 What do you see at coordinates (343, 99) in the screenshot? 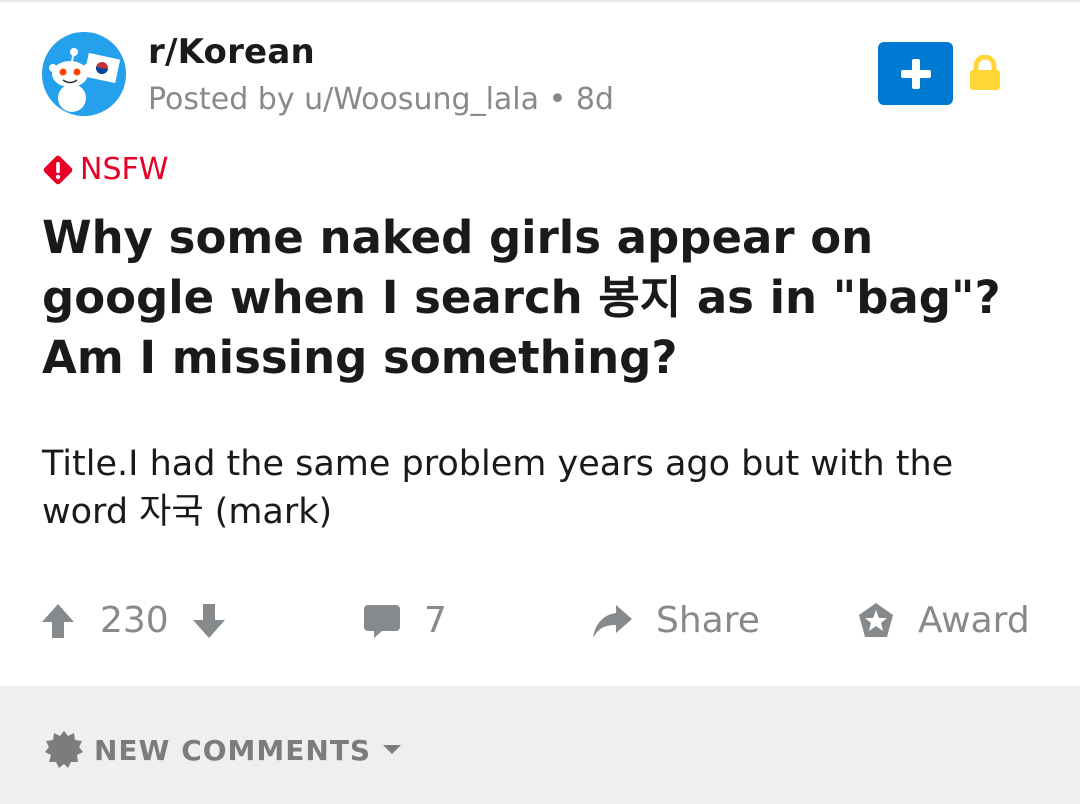
I see `posted-by: Posted by u/Woosung_lala` at bounding box center [343, 99].